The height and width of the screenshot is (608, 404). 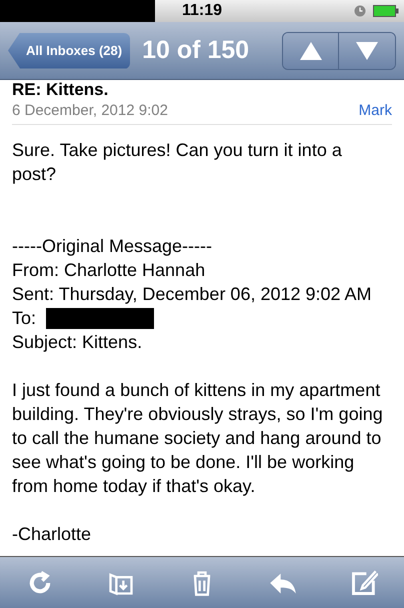 What do you see at coordinates (109, 270) in the screenshot?
I see `from-line: From: Charlotte Hannah` at bounding box center [109, 270].